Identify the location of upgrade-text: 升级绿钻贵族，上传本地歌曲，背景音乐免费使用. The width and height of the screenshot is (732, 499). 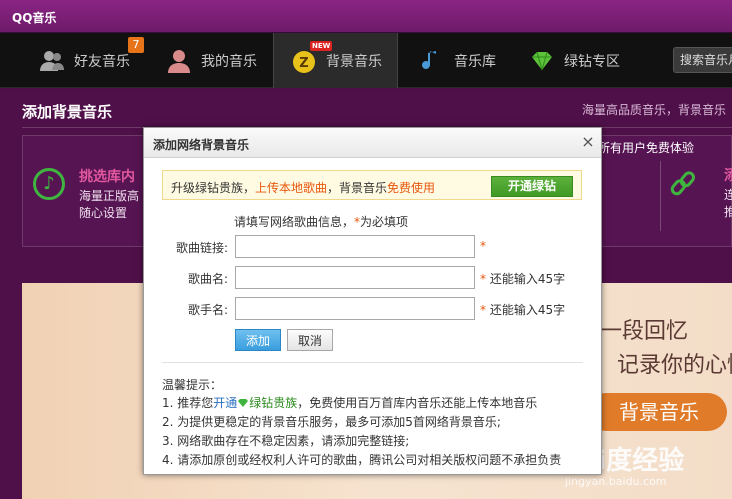
(303, 187).